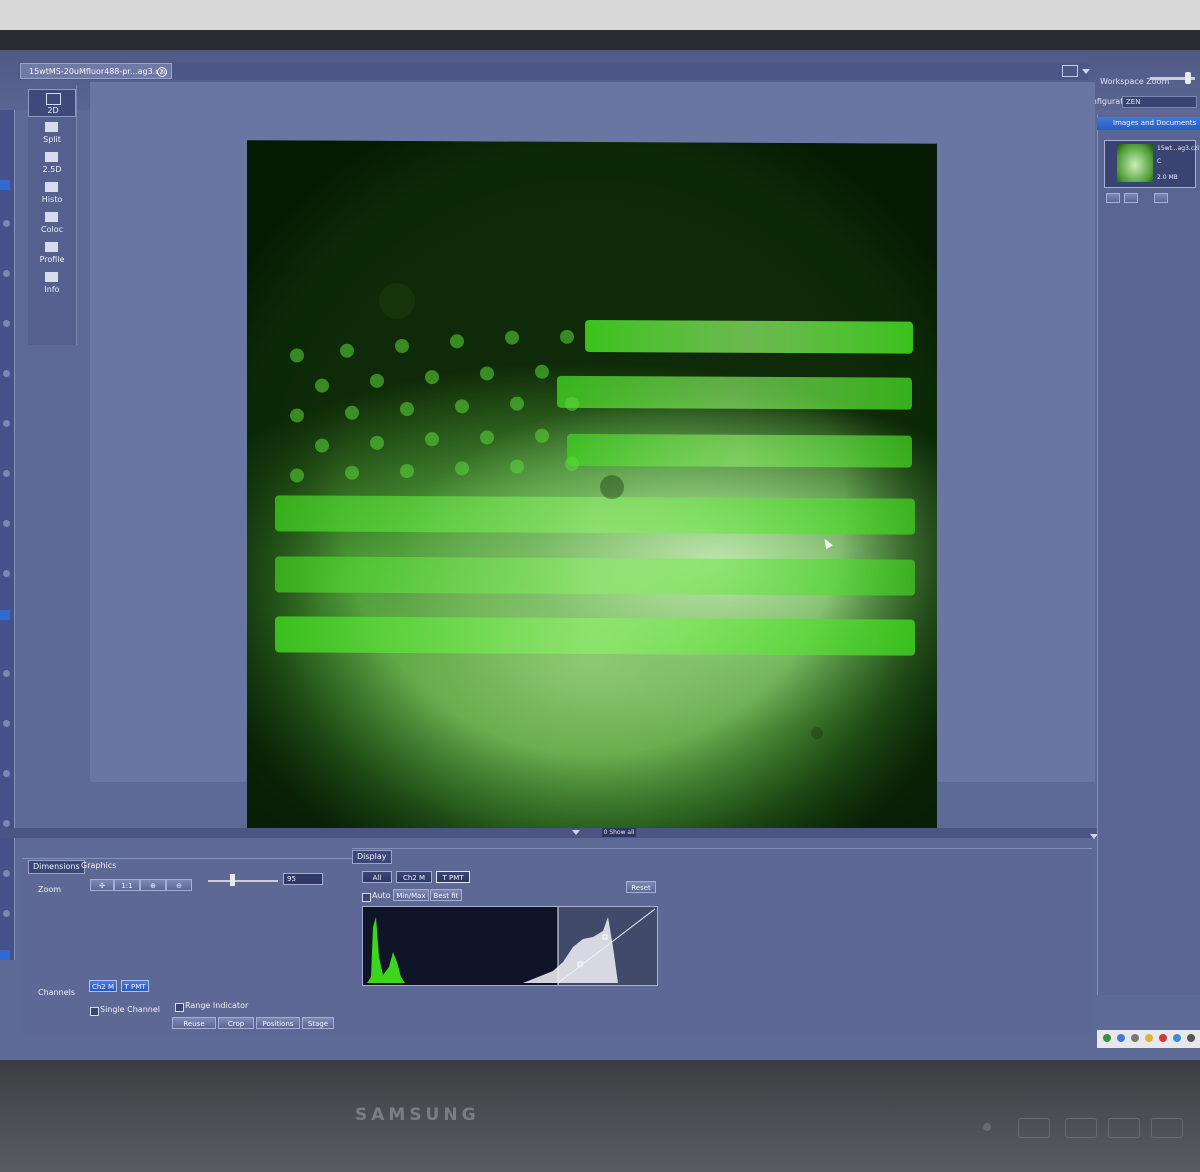  Describe the element at coordinates (1135, 163) in the screenshot. I see `document-thumbnail` at that location.